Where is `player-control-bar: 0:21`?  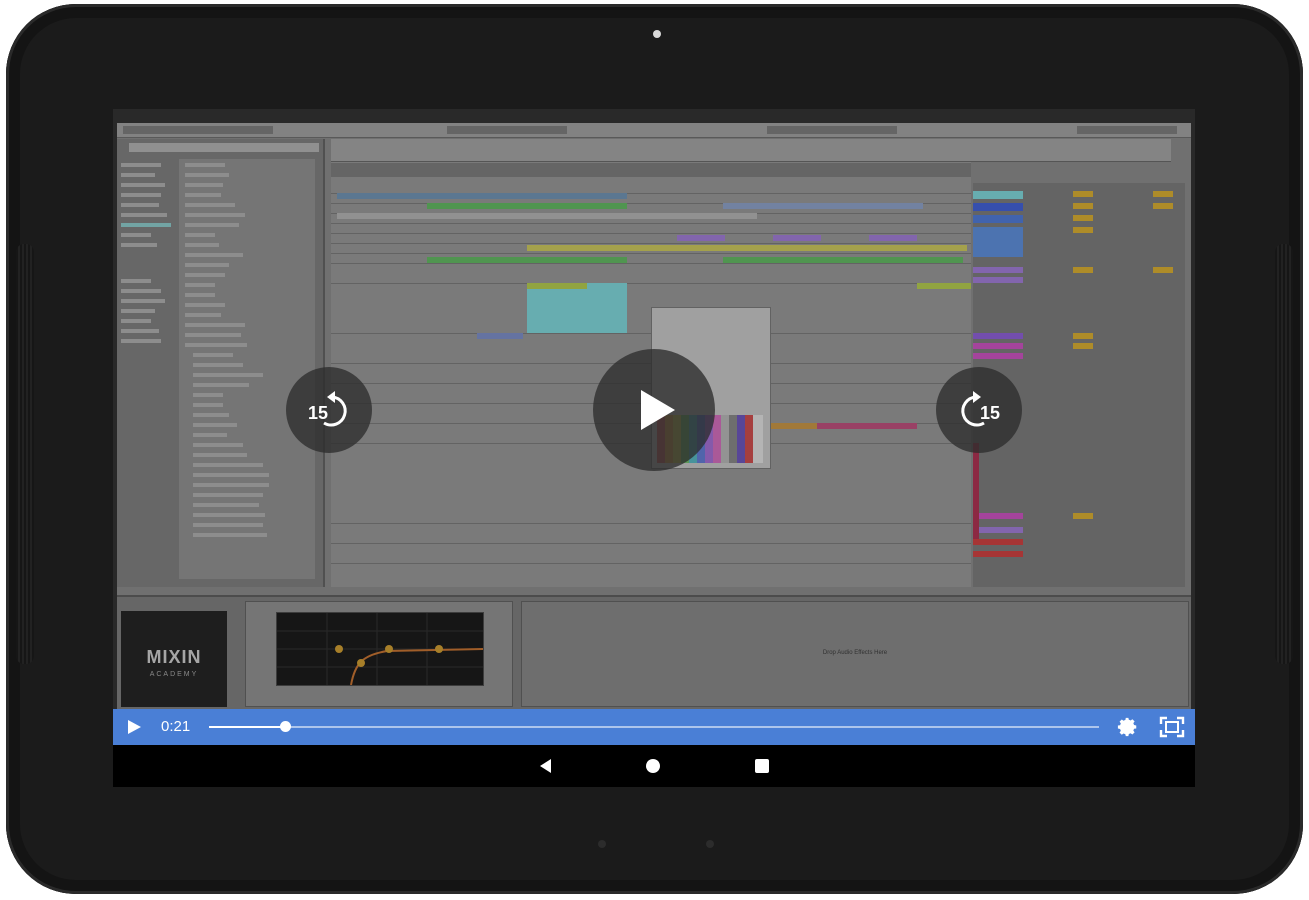 player-control-bar: 0:21 is located at coordinates (654, 727).